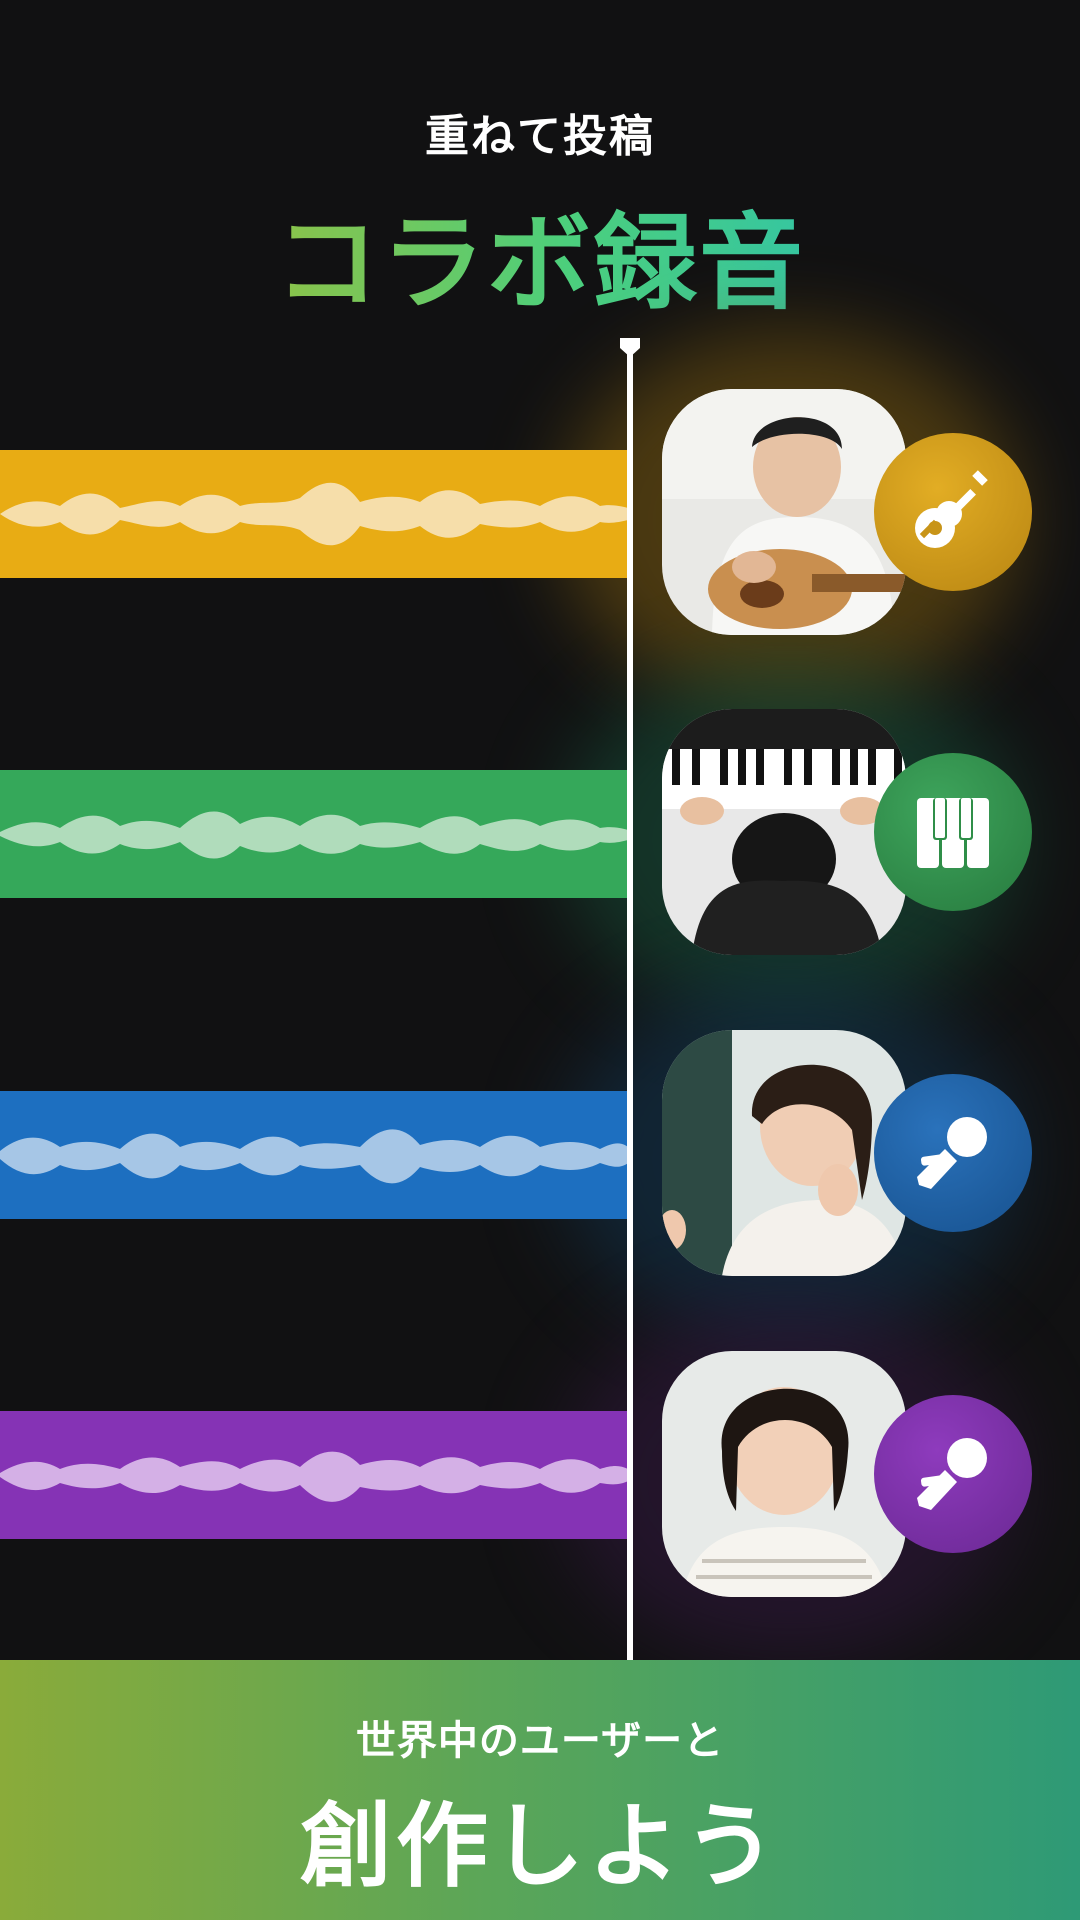 The width and height of the screenshot is (1080, 1920). I want to click on waveform-piano, so click(314, 835).